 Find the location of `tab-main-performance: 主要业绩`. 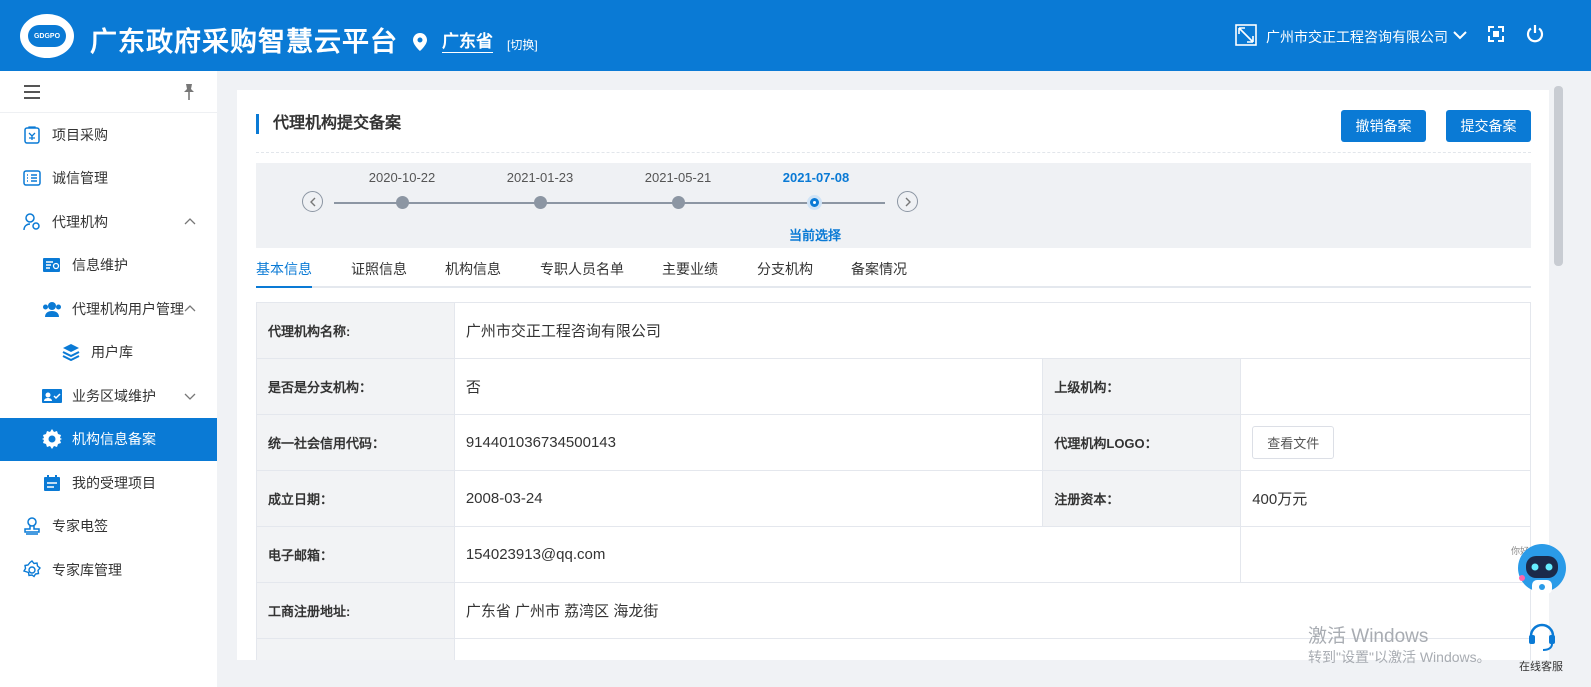

tab-main-performance: 主要业绩 is located at coordinates (690, 273).